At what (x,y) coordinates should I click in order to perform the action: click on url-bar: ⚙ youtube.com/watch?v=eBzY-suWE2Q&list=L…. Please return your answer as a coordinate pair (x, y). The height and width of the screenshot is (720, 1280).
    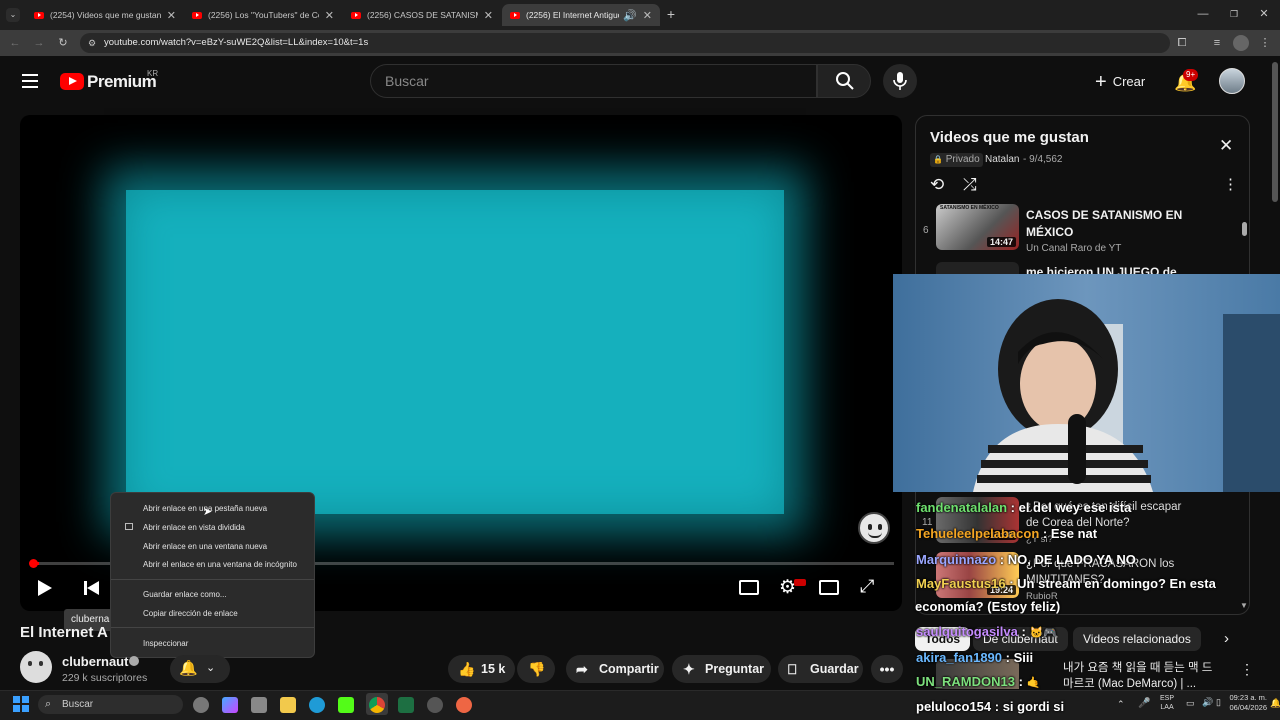
    Looking at the image, I should click on (625, 43).